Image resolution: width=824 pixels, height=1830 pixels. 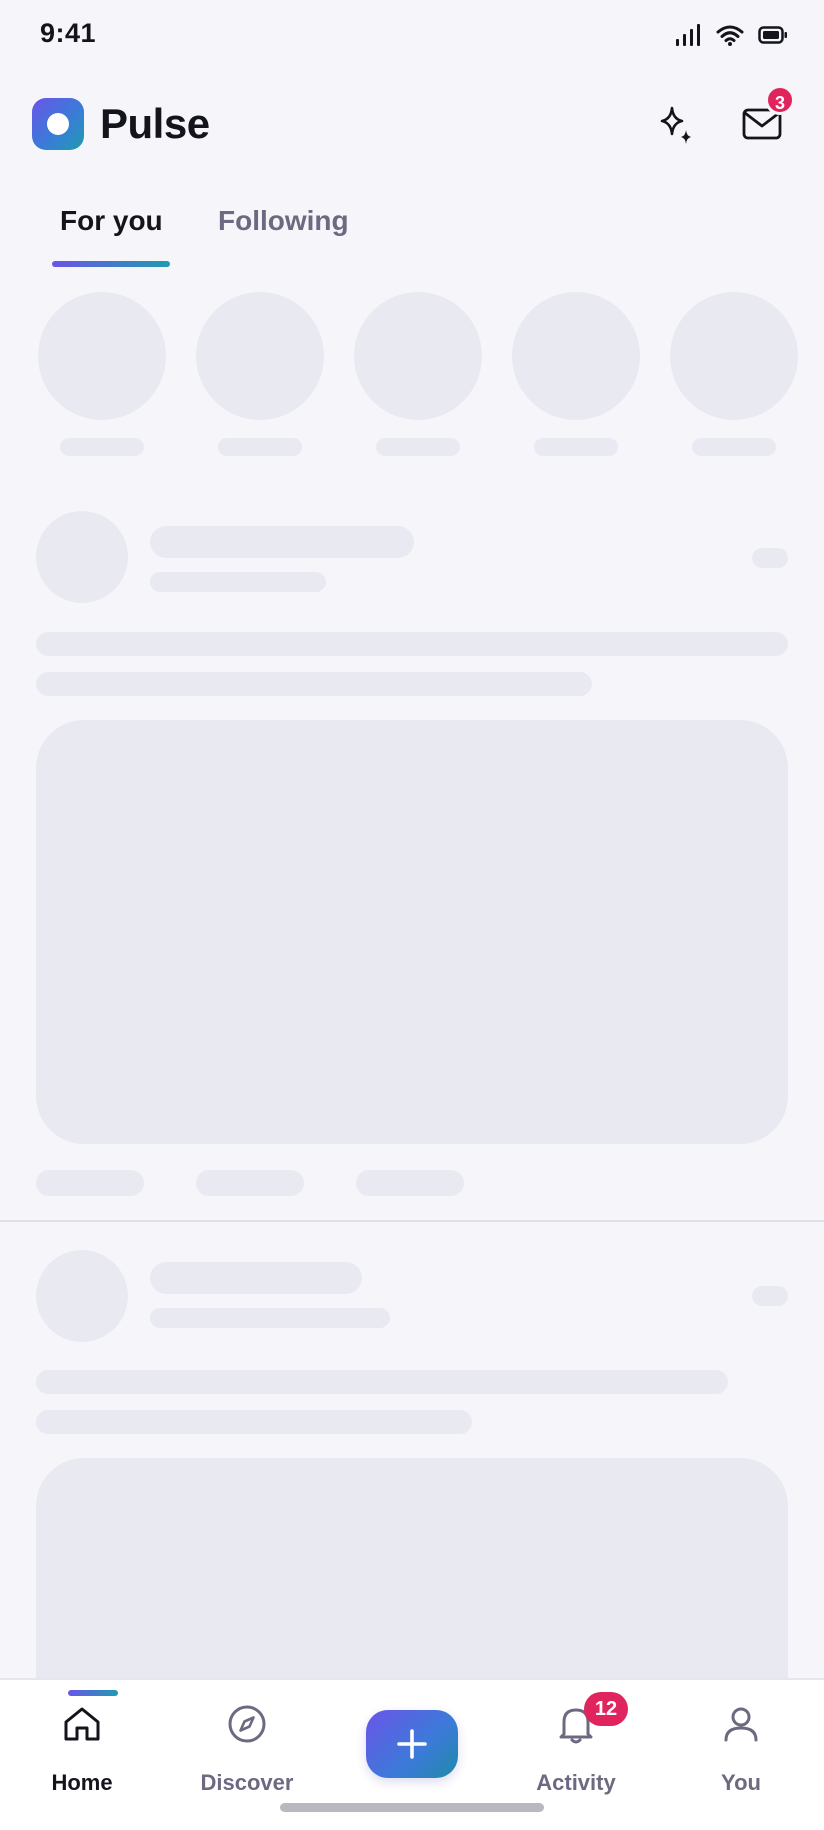 I want to click on home-icon, so click(x=82, y=1726).